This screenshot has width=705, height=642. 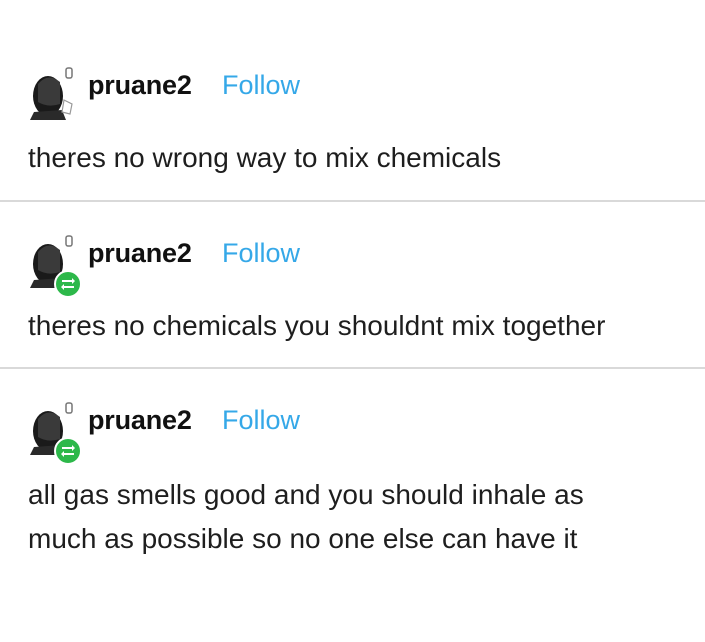 I want to click on avatar-image-icon, so click(x=51, y=93).